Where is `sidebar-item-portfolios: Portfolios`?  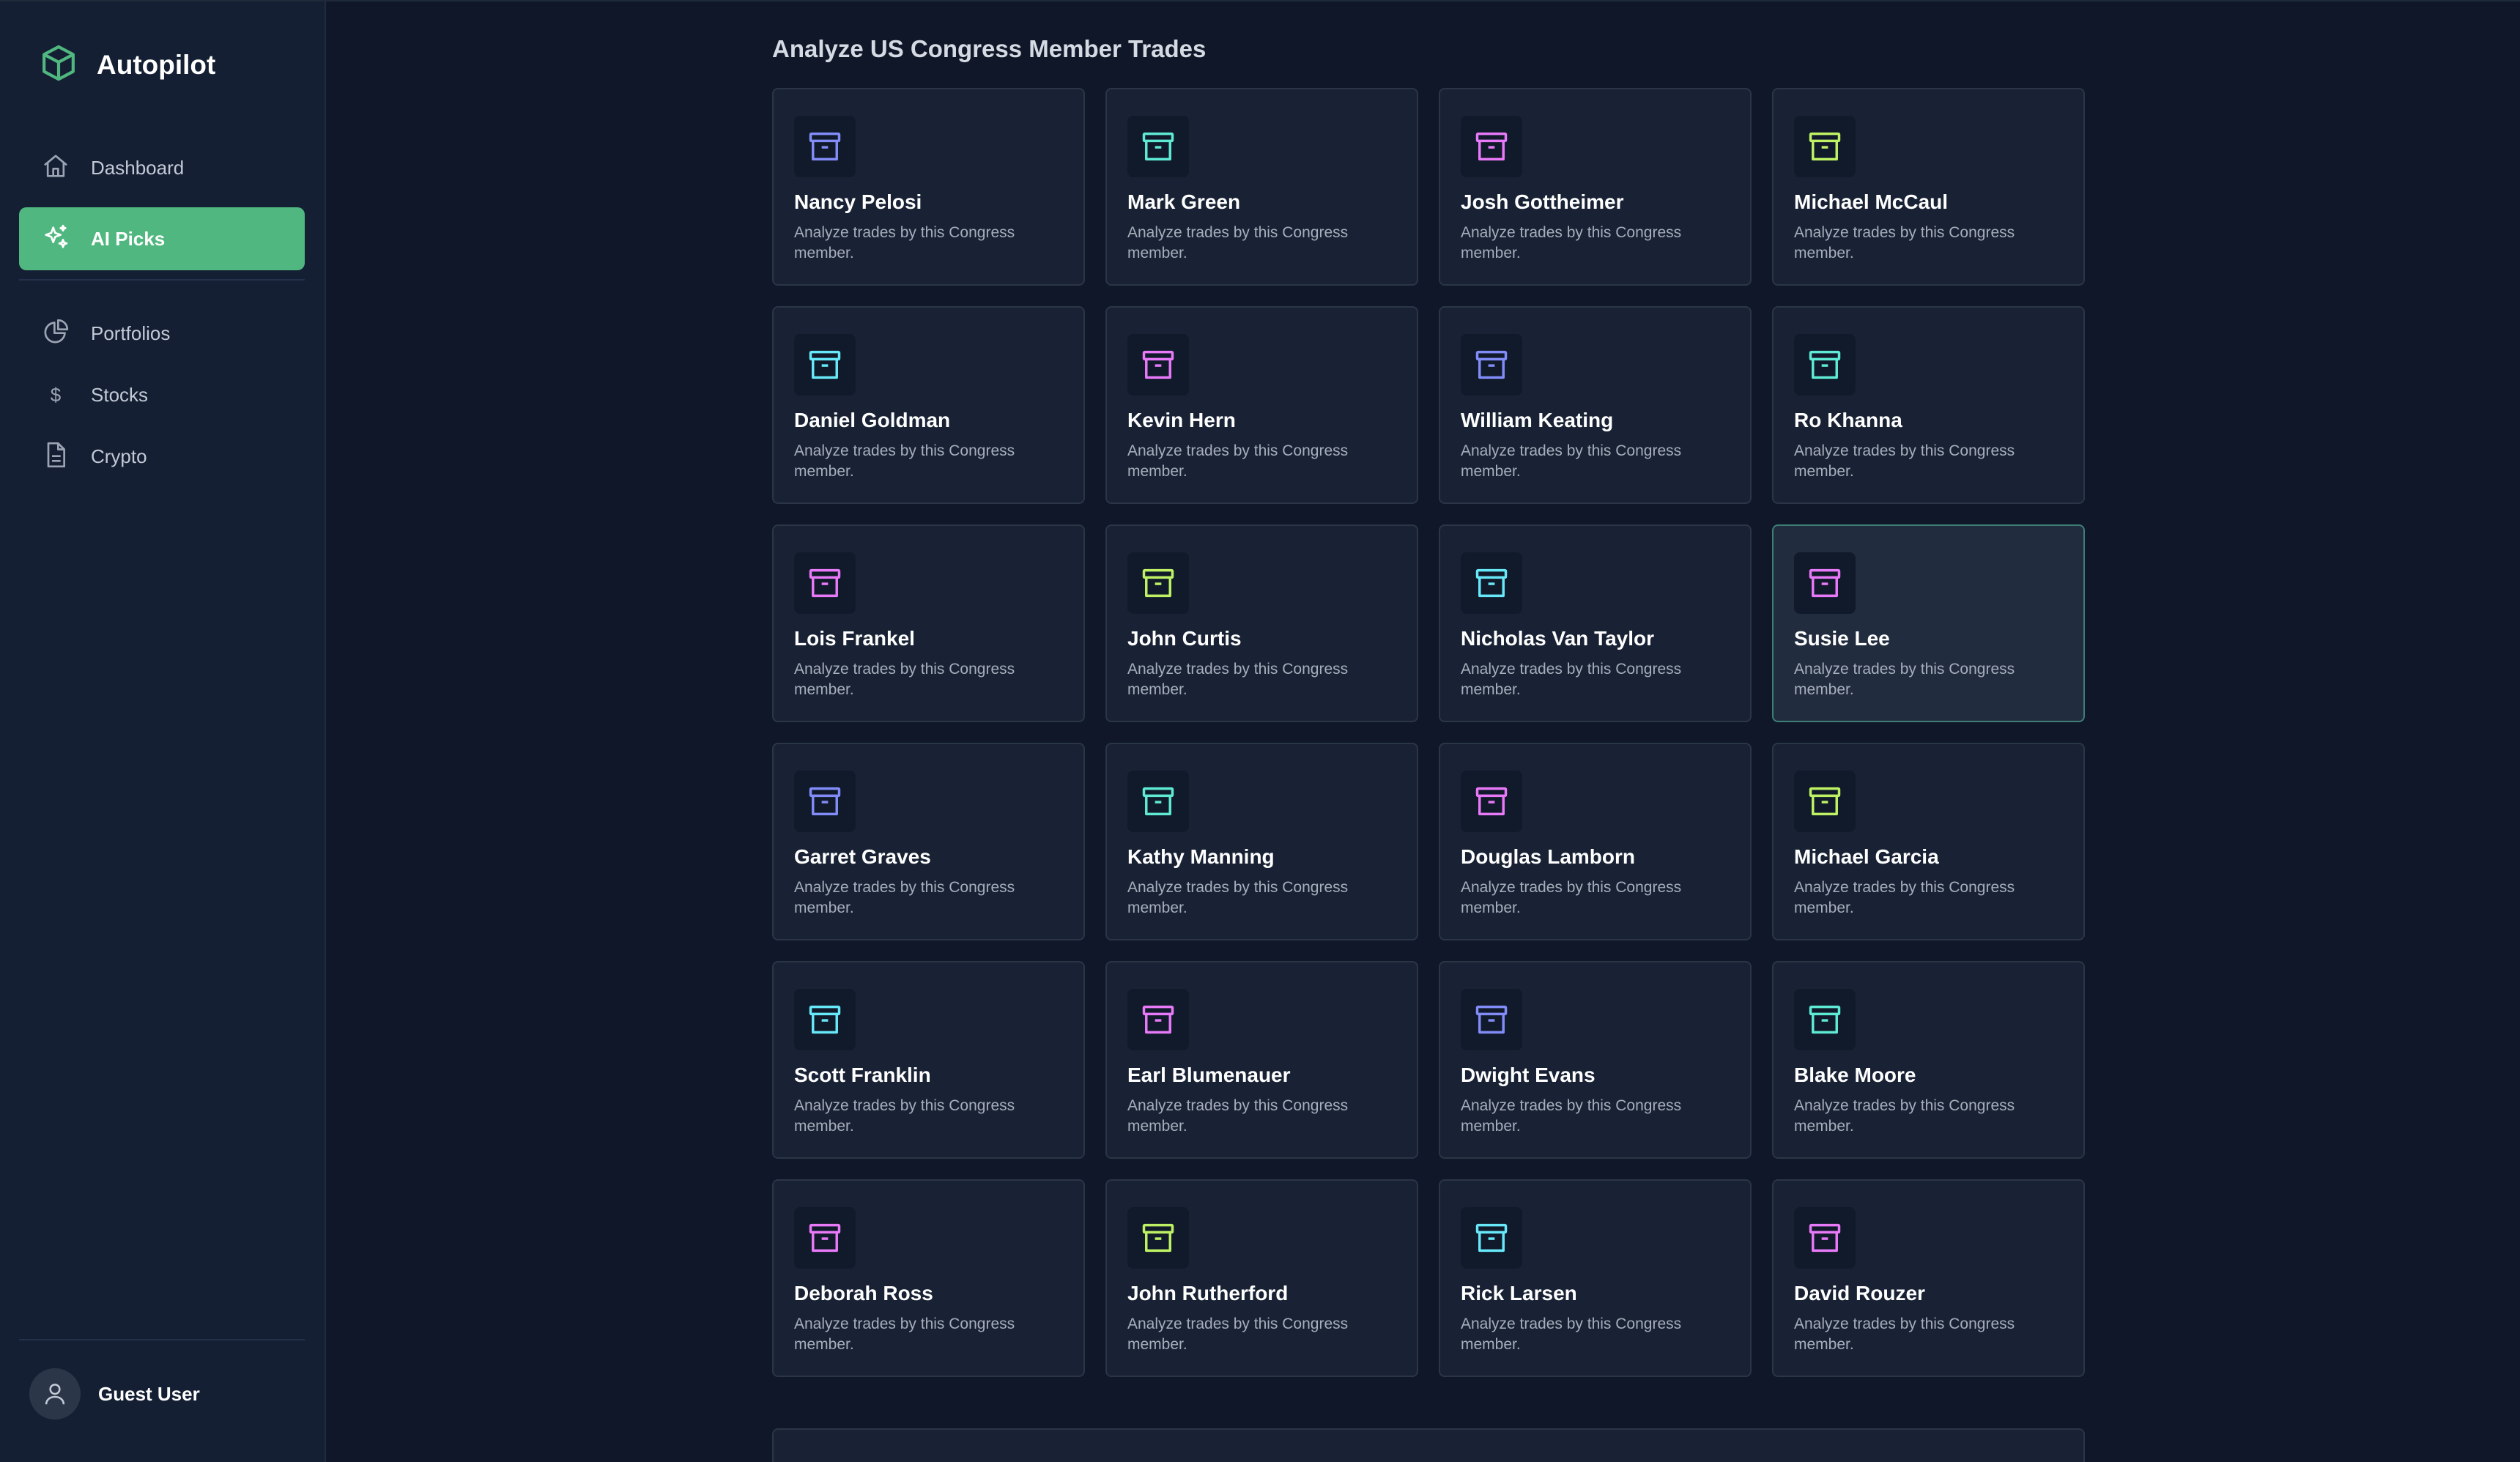
sidebar-item-portfolios: Portfolios is located at coordinates (162, 333).